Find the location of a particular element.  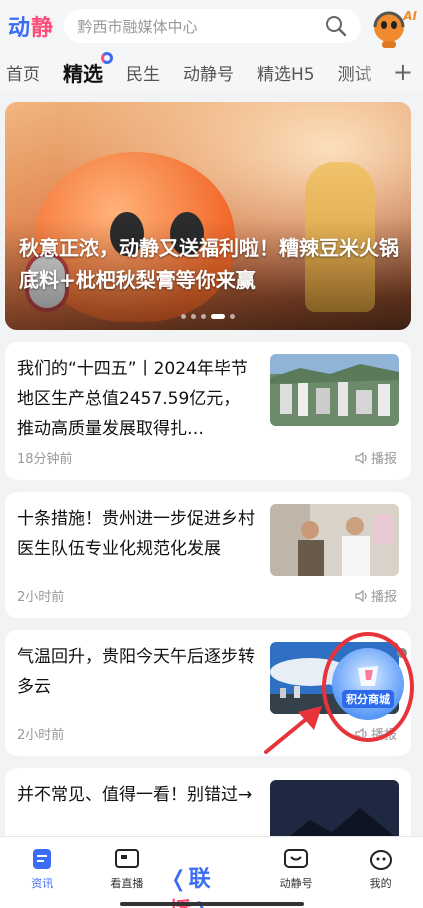

add-channel-button: + is located at coordinates (403, 72).